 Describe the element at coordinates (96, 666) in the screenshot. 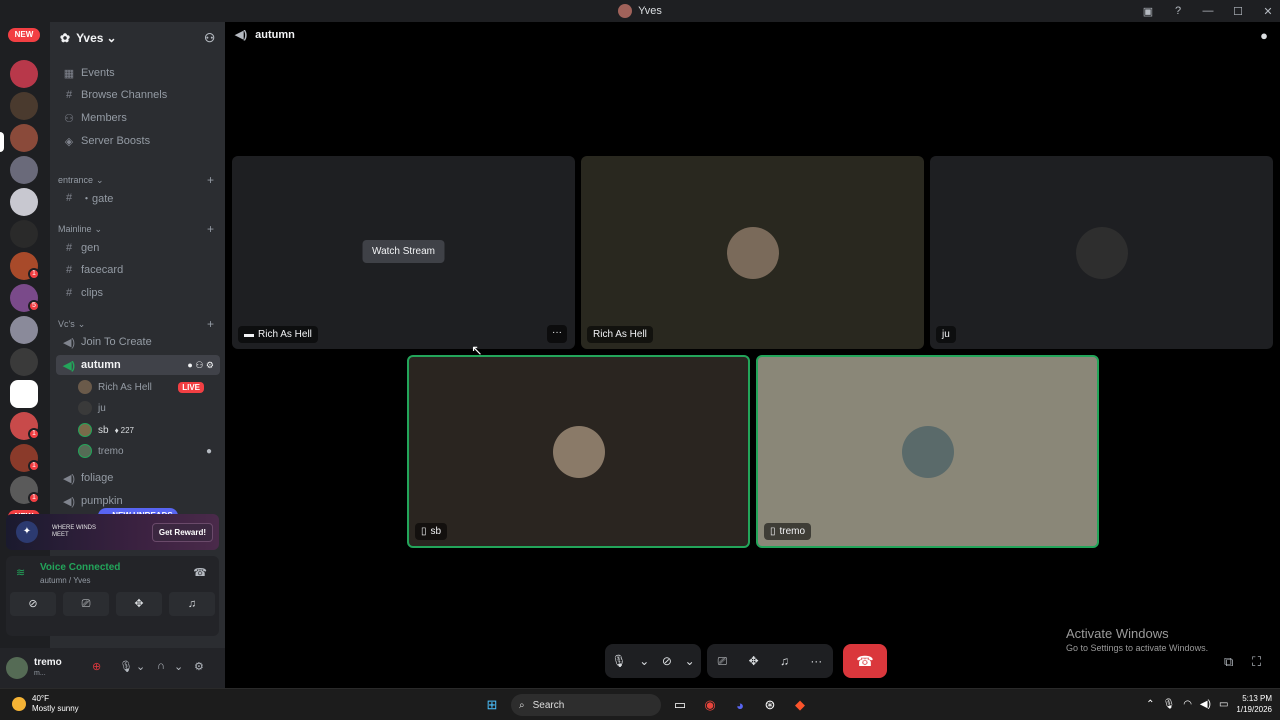

I see `game-icon: ⊕` at that location.